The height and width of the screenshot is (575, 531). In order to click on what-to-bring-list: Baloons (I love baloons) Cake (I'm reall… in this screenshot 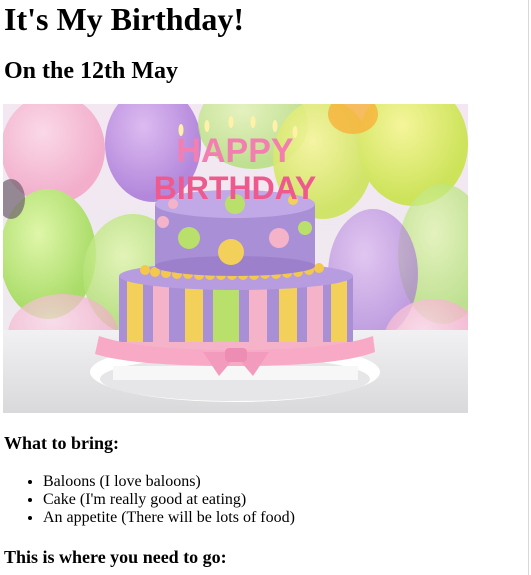, I will do `click(147, 500)`.